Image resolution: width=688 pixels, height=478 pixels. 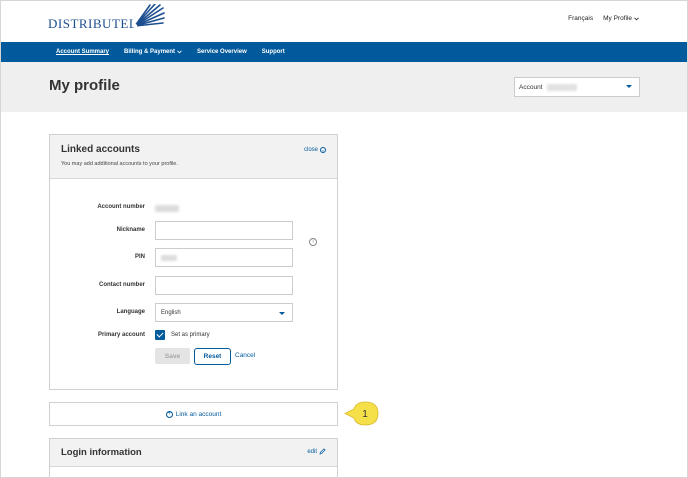 I want to click on redacted-account-number-value, so click(x=167, y=208).